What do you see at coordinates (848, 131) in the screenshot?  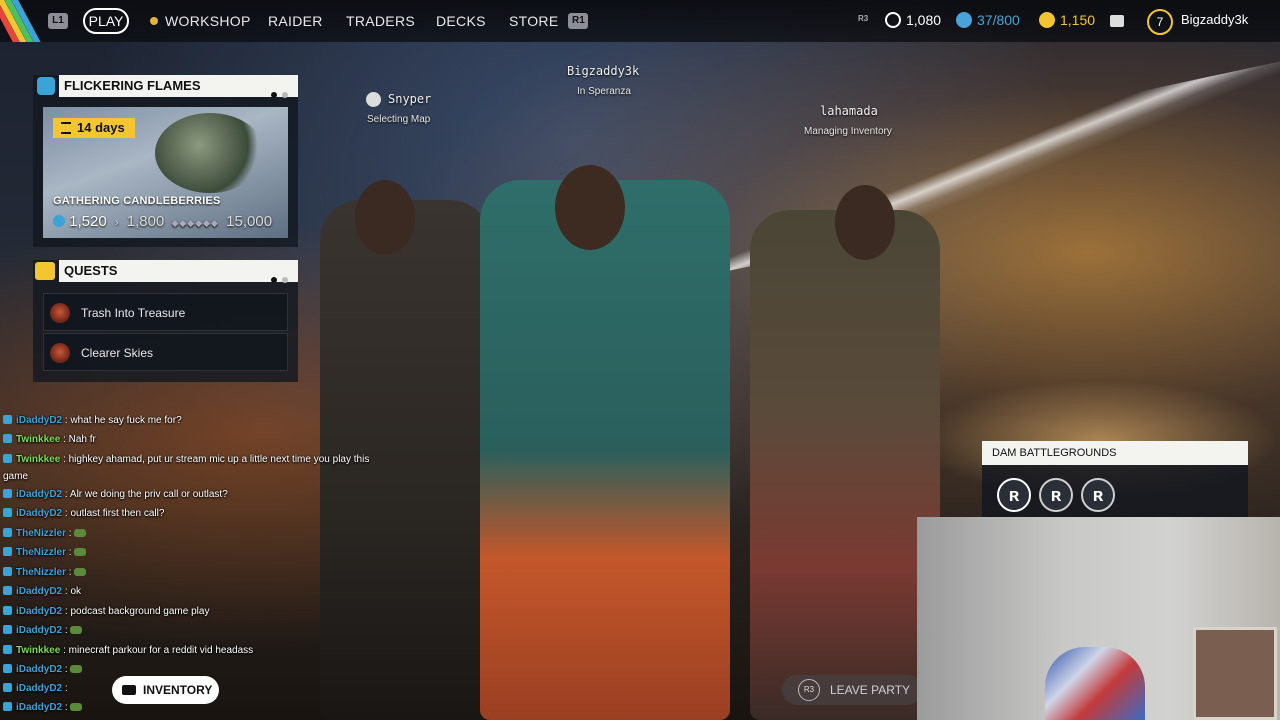 I see `party-member-right-status: Managing Inventory` at bounding box center [848, 131].